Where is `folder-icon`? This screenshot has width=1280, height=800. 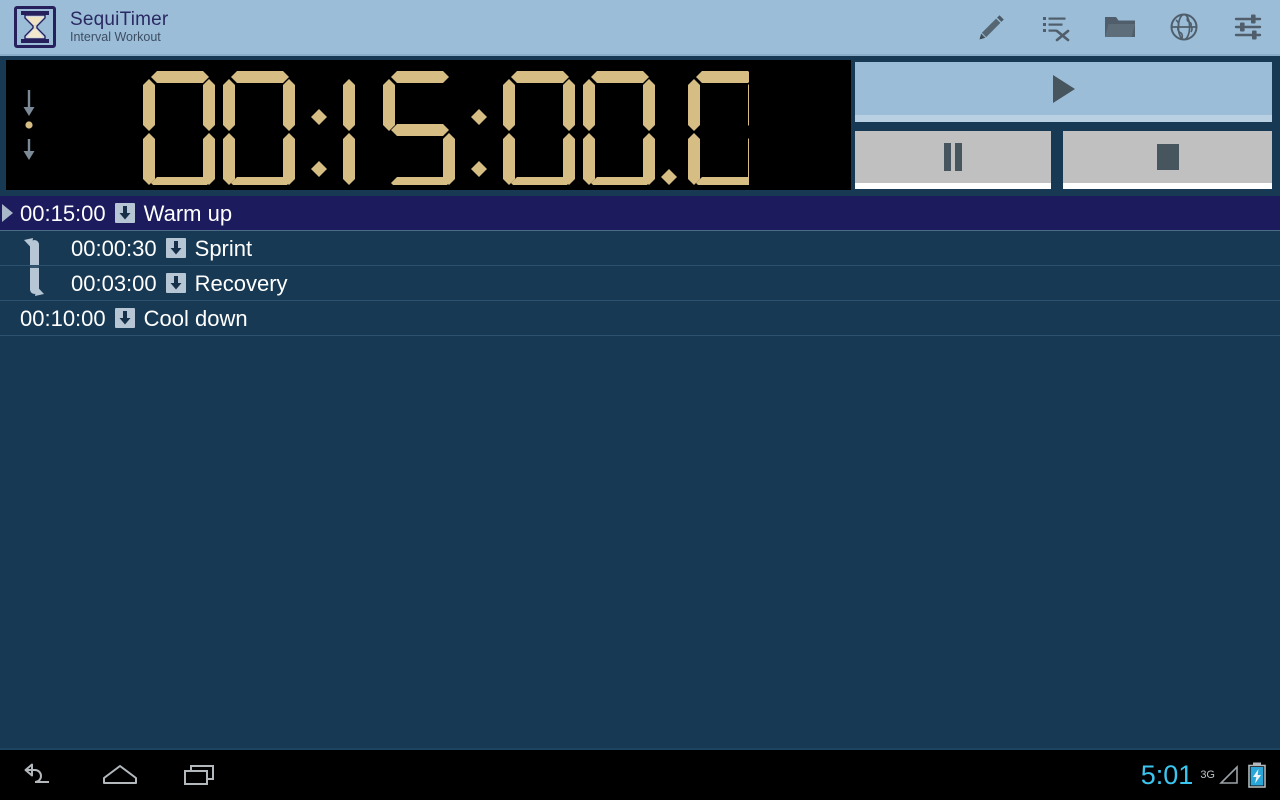 folder-icon is located at coordinates (1120, 27).